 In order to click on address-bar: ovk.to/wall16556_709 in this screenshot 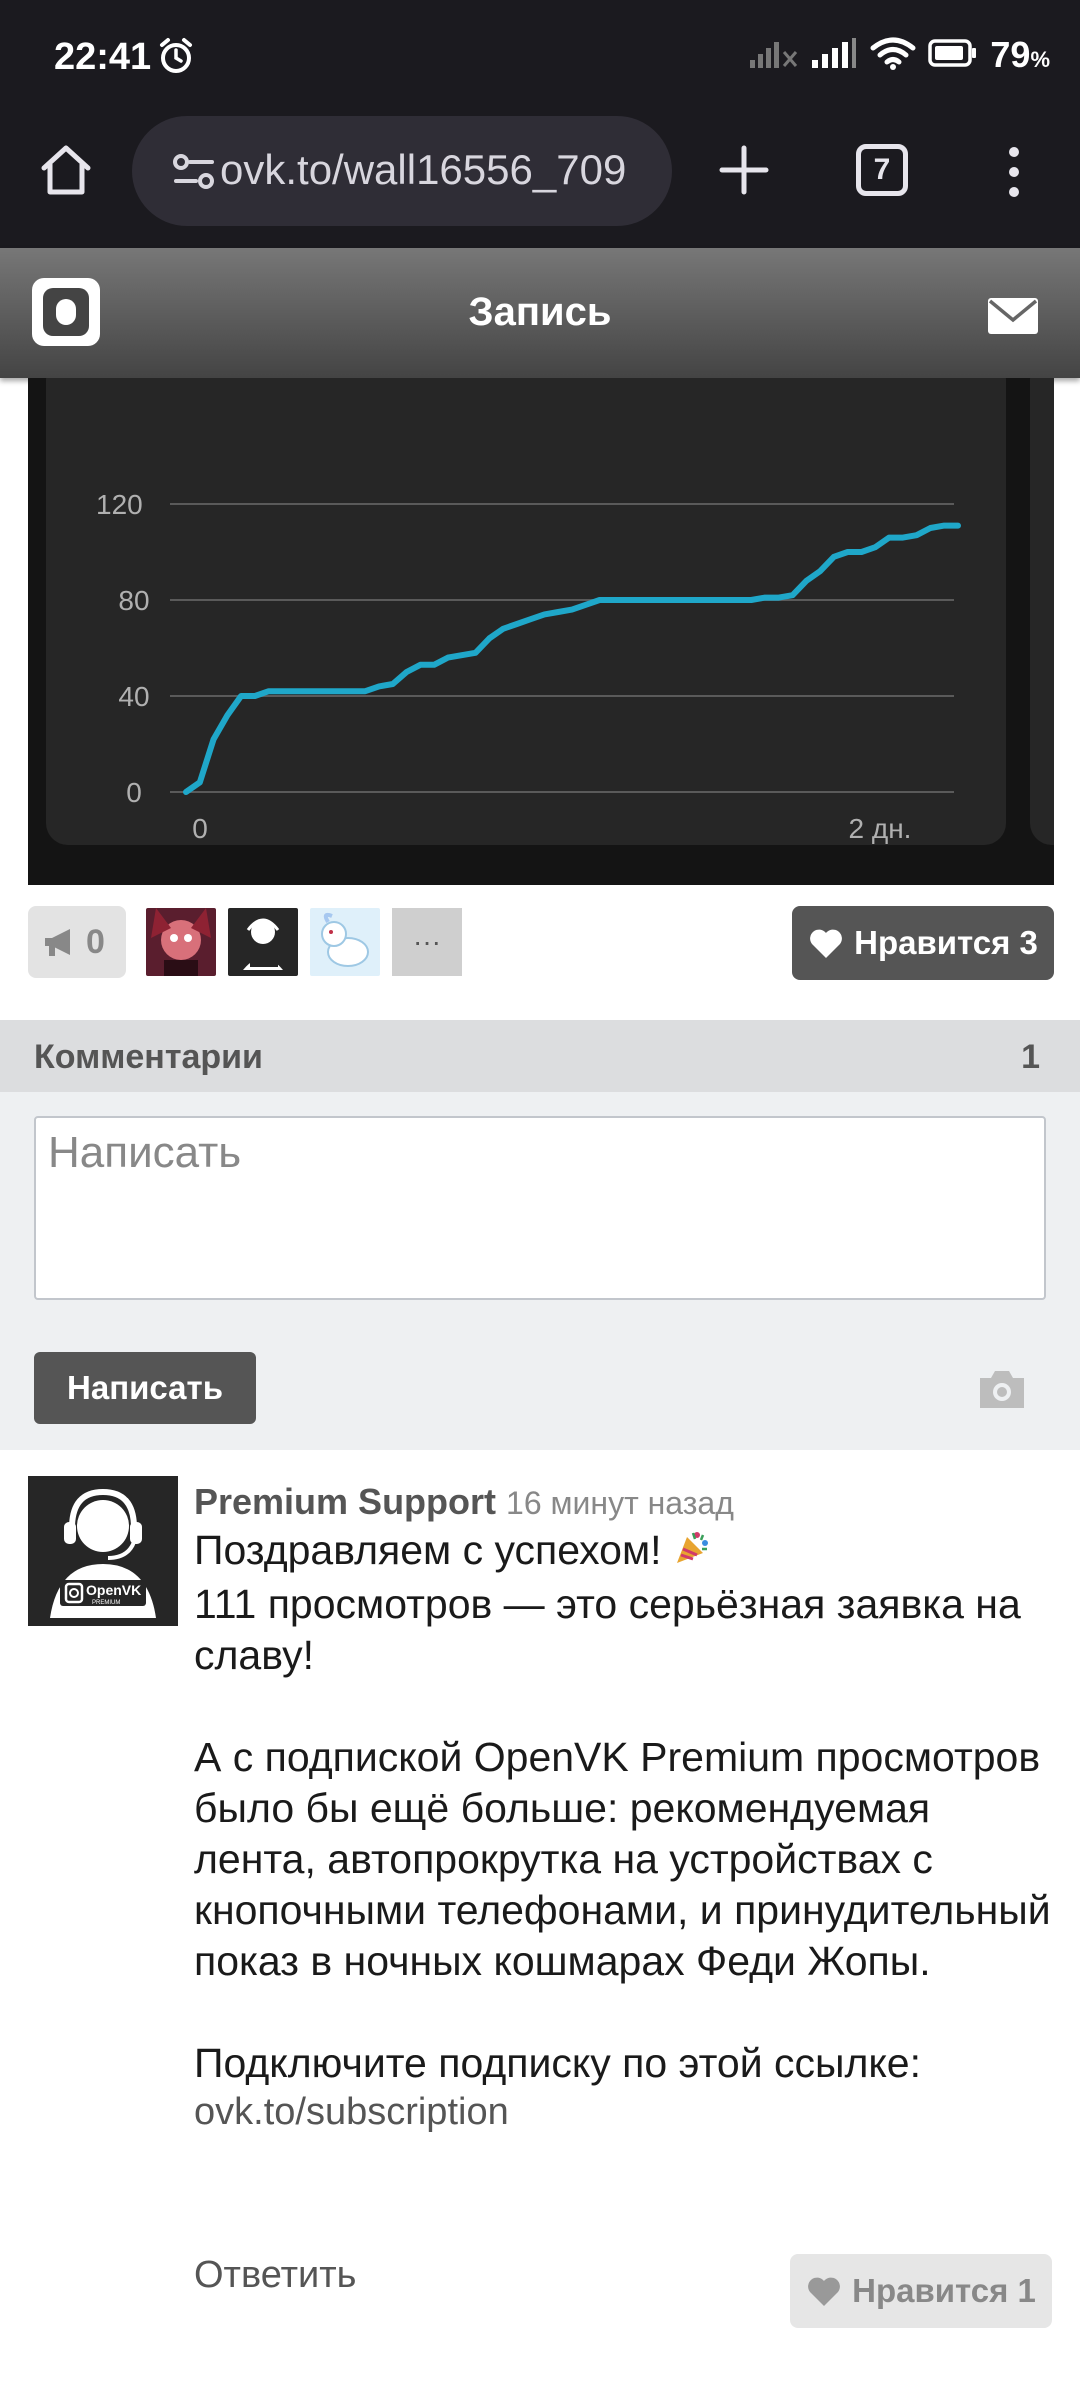, I will do `click(402, 171)`.